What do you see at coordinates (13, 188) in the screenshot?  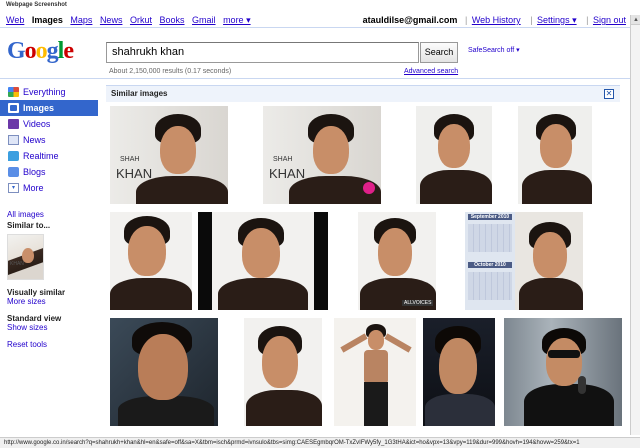 I see `more-icon: ▾` at bounding box center [13, 188].